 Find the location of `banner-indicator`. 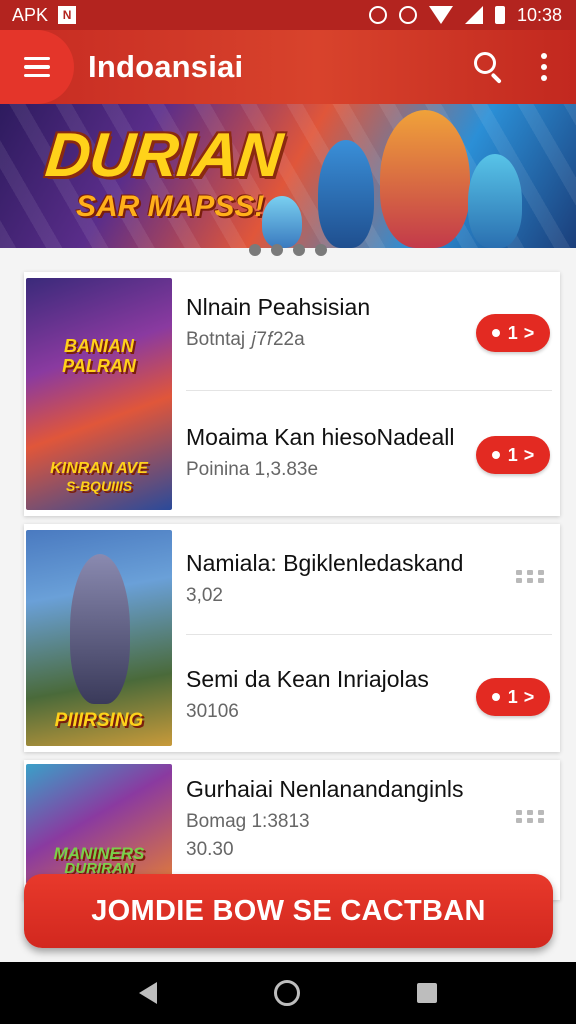

banner-indicator is located at coordinates (288, 253).